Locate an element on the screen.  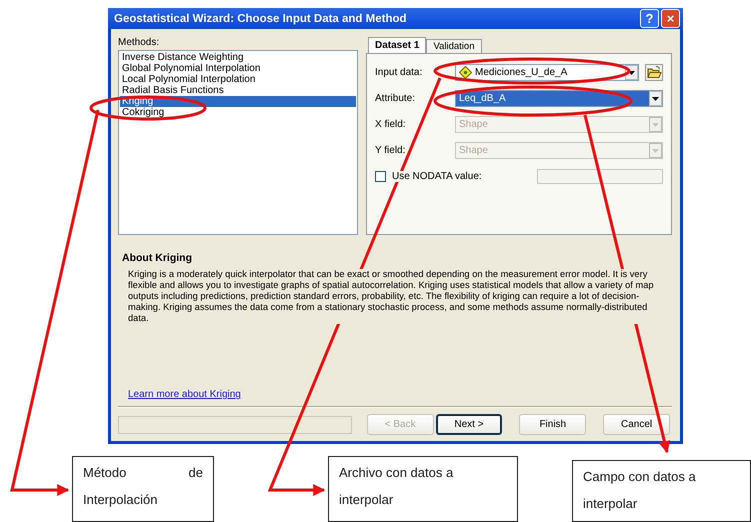
dropdown-field: Leq_dB_A is located at coordinates (559, 98).